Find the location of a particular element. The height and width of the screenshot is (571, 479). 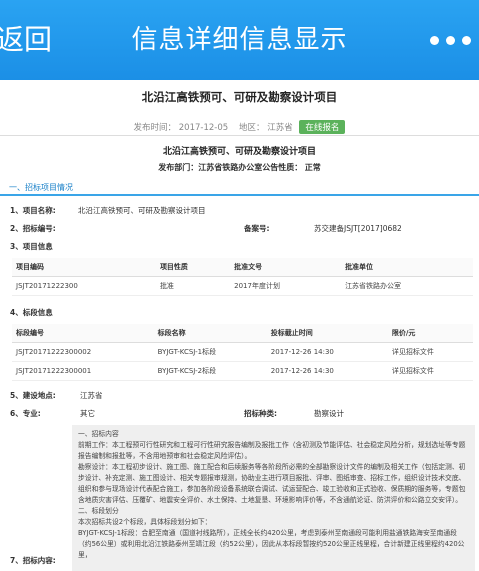

table-cell: JSJT20171222300002 is located at coordinates (83, 352).